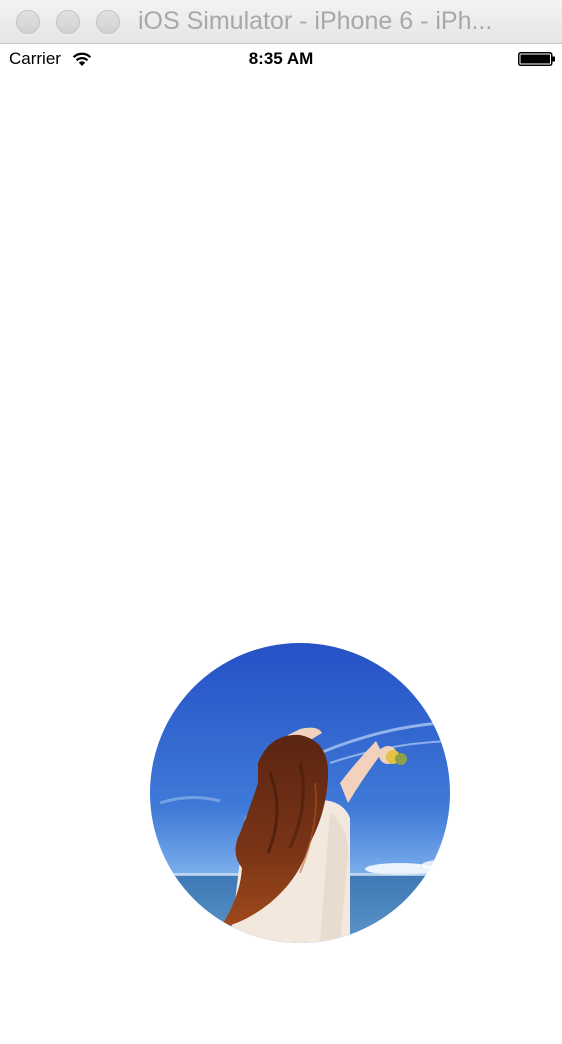 This screenshot has height=1044, width=562. Describe the element at coordinates (28, 22) in the screenshot. I see `close-window-button` at that location.